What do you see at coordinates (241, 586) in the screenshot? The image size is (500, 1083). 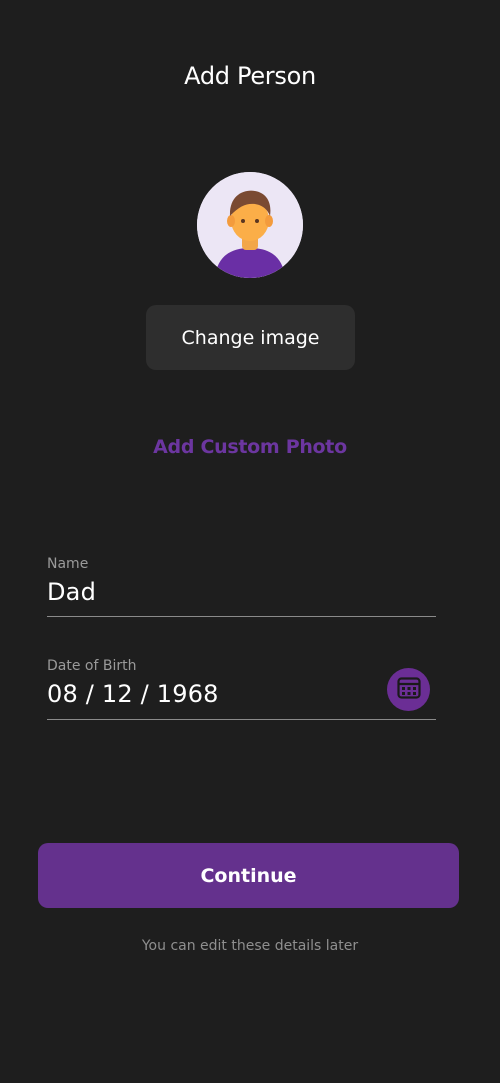 I see `name-field: Name Dad` at bounding box center [241, 586].